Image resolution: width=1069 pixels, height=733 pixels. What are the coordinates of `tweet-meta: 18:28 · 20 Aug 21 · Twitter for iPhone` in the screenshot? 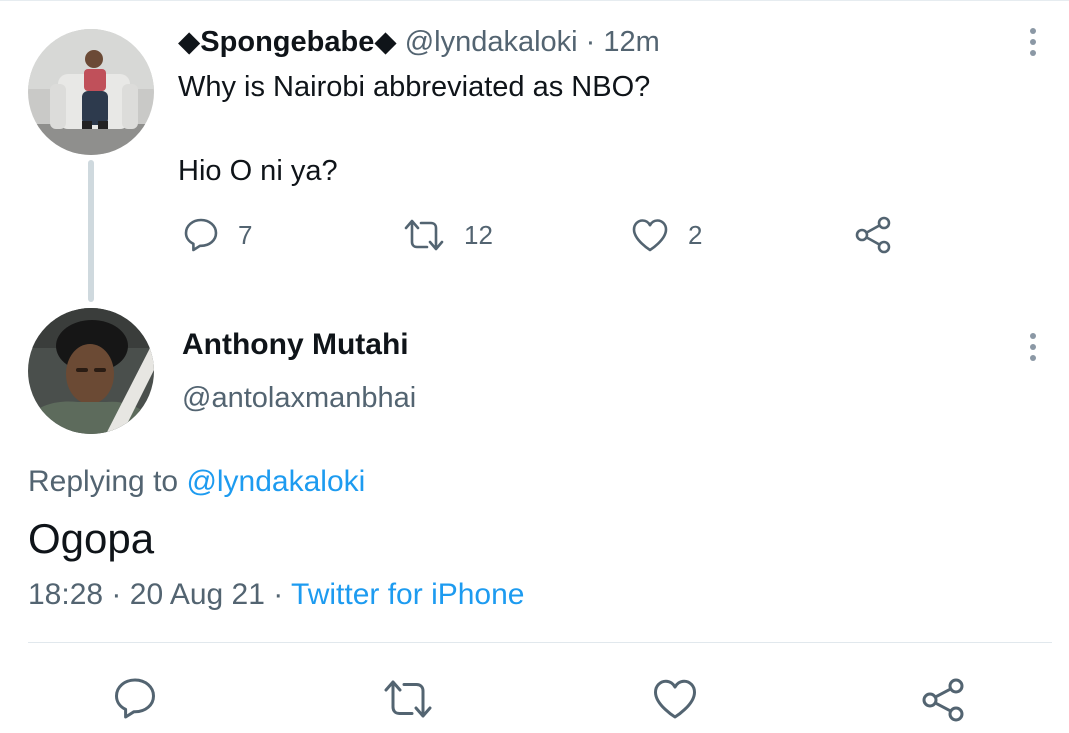 It's located at (276, 595).